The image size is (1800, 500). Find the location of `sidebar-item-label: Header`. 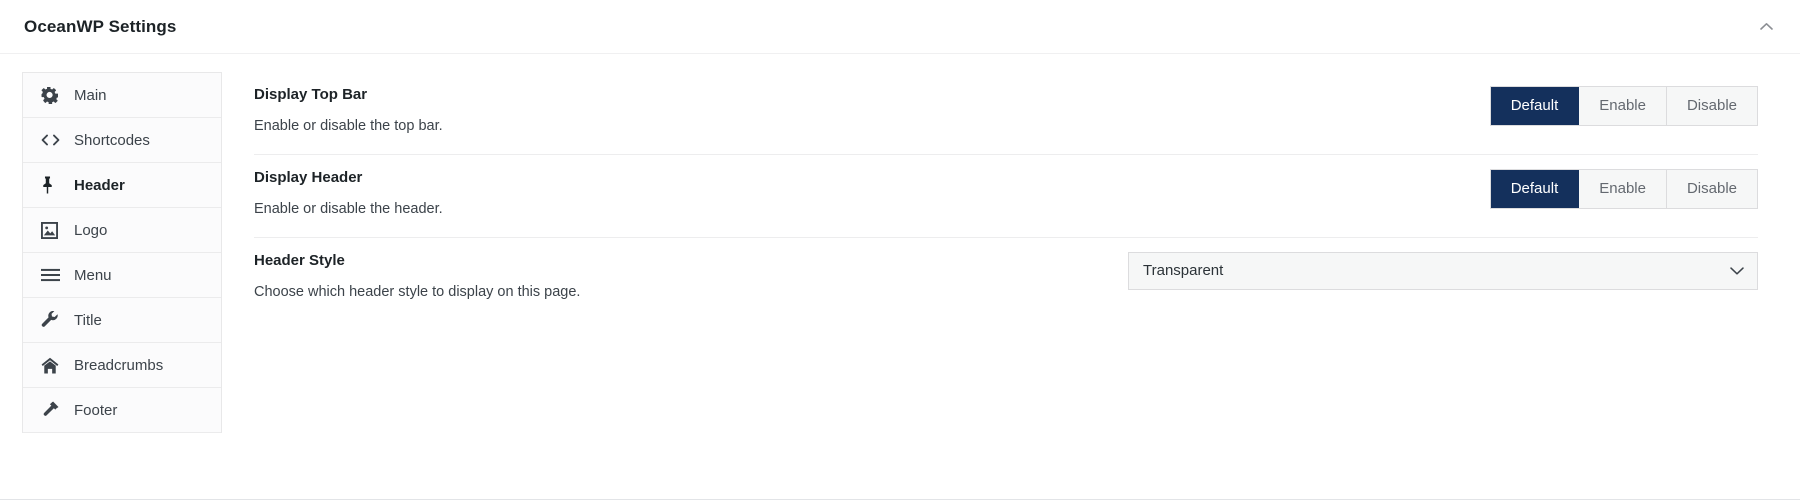

sidebar-item-label: Header is located at coordinates (99, 185).